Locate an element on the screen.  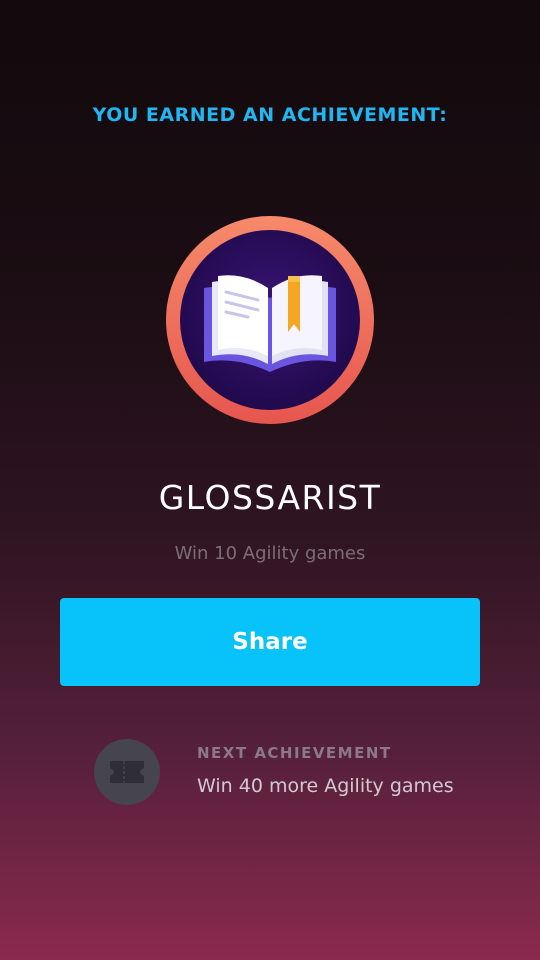
next-achievement-label: NEXT ACHIEVEMENT is located at coordinates (294, 753).